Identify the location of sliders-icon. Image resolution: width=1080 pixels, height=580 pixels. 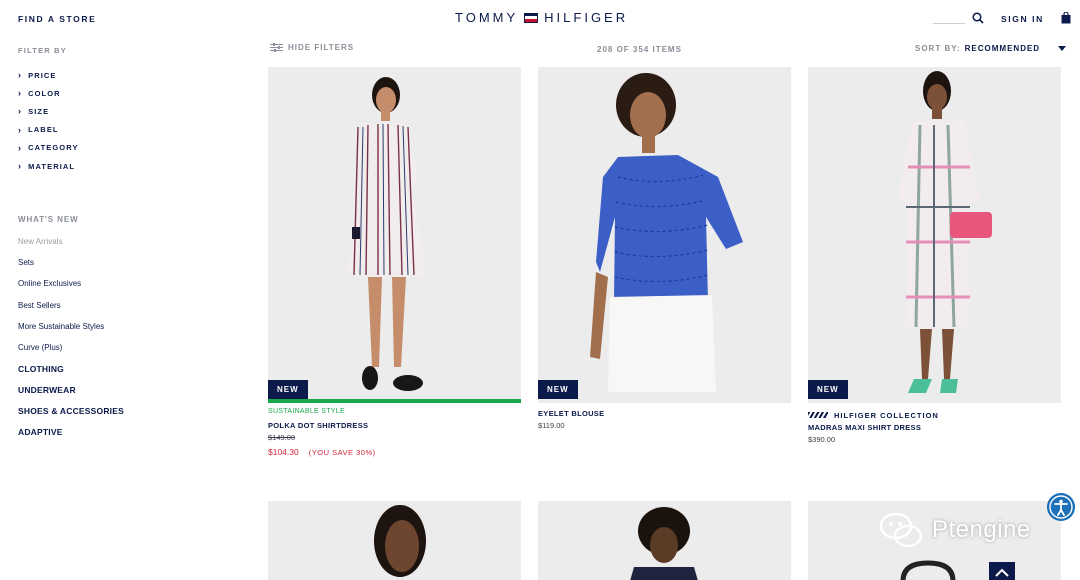
(276, 47).